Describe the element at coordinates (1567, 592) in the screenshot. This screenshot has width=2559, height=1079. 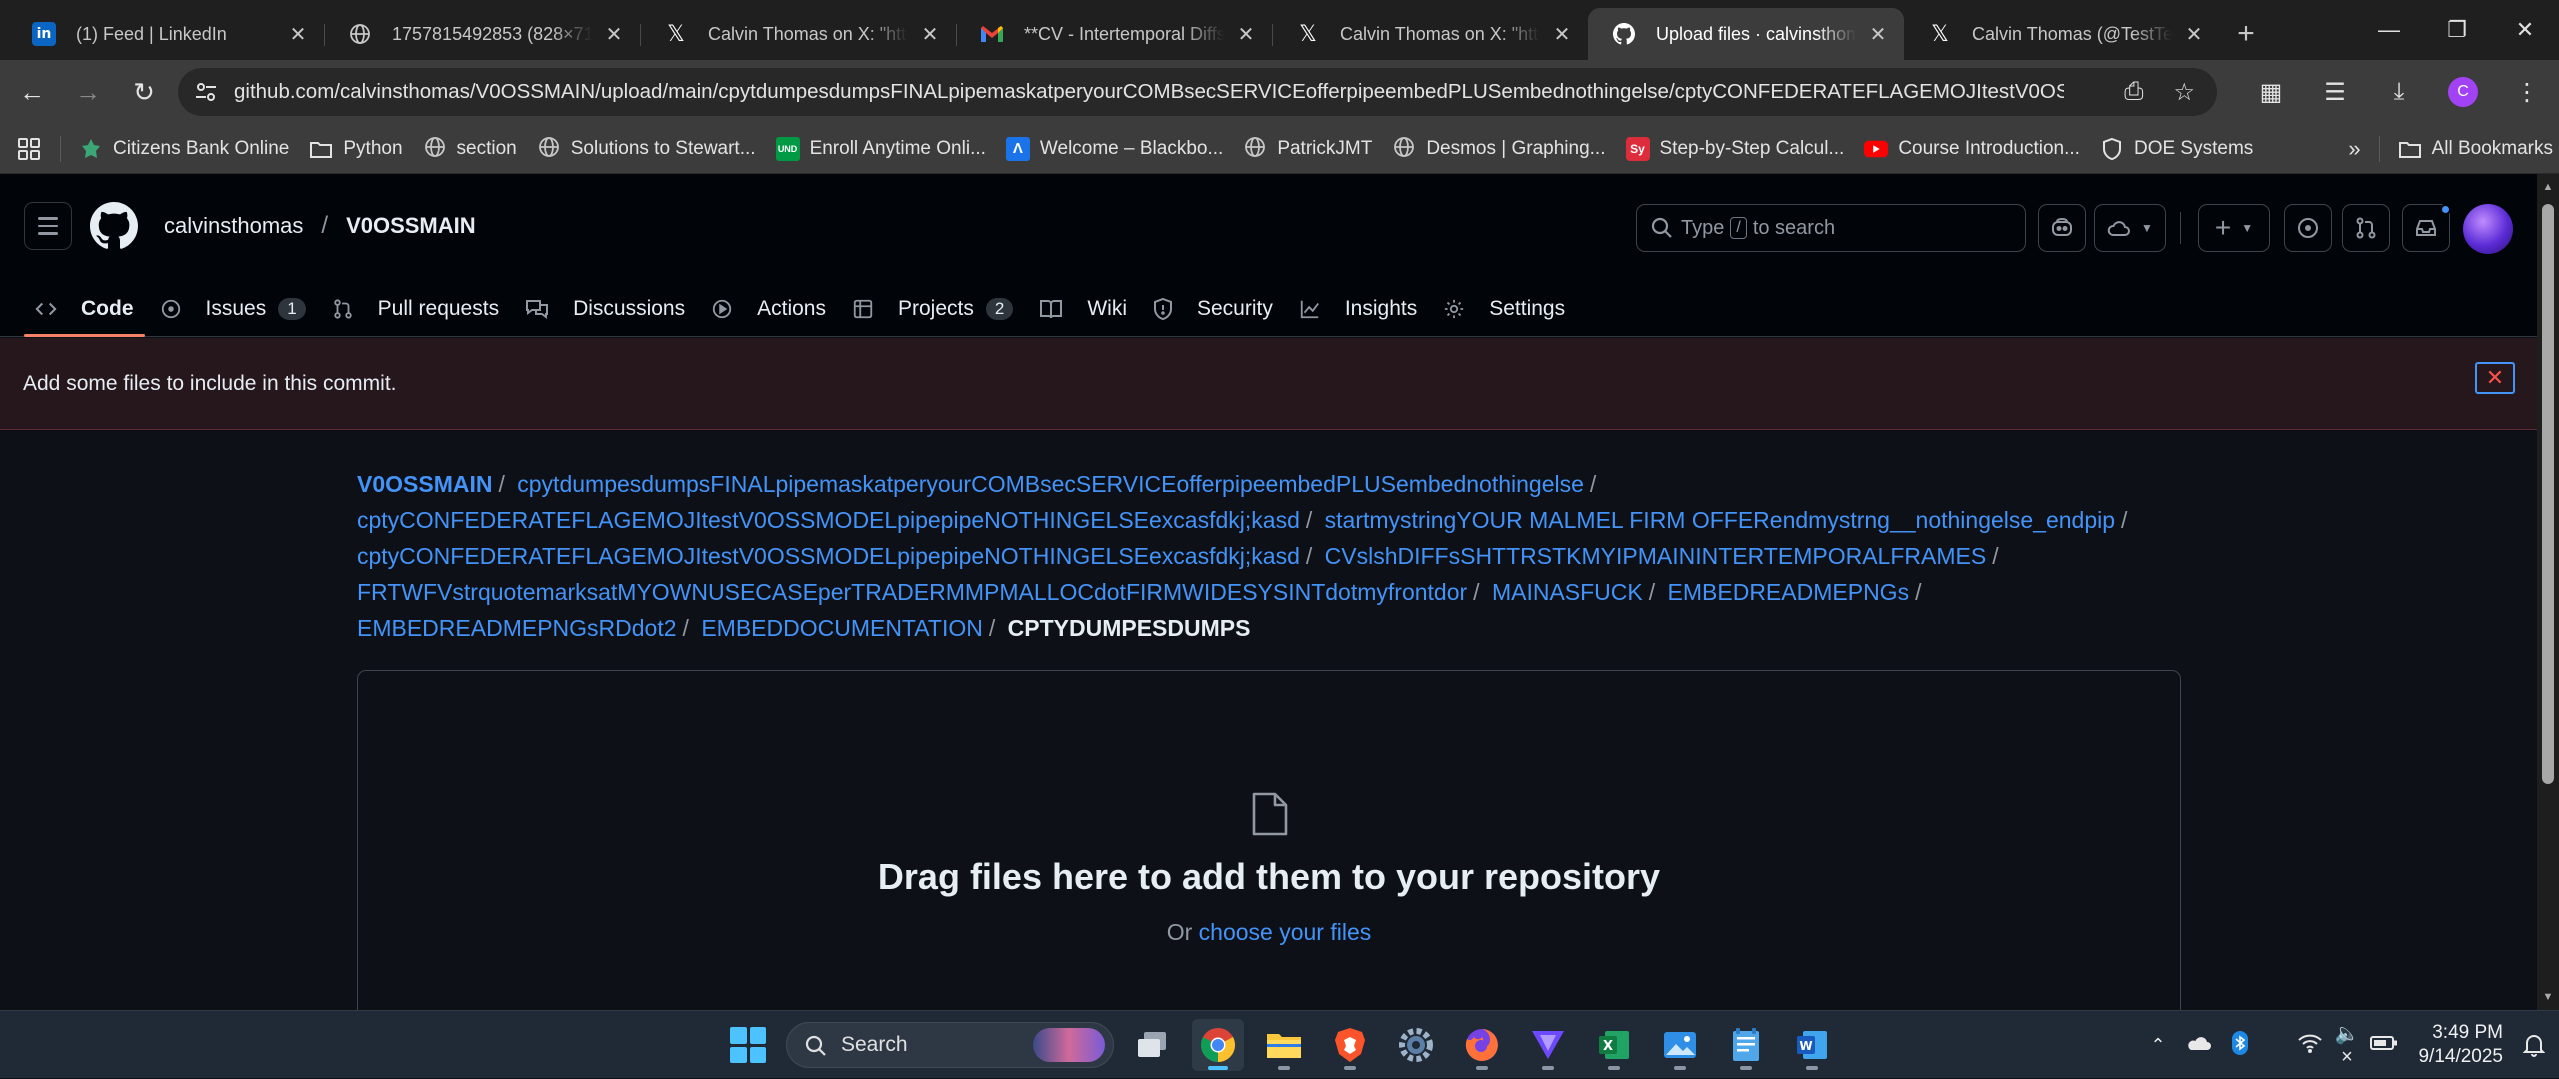
I see `path-segment-link: MAINASFUCK` at that location.